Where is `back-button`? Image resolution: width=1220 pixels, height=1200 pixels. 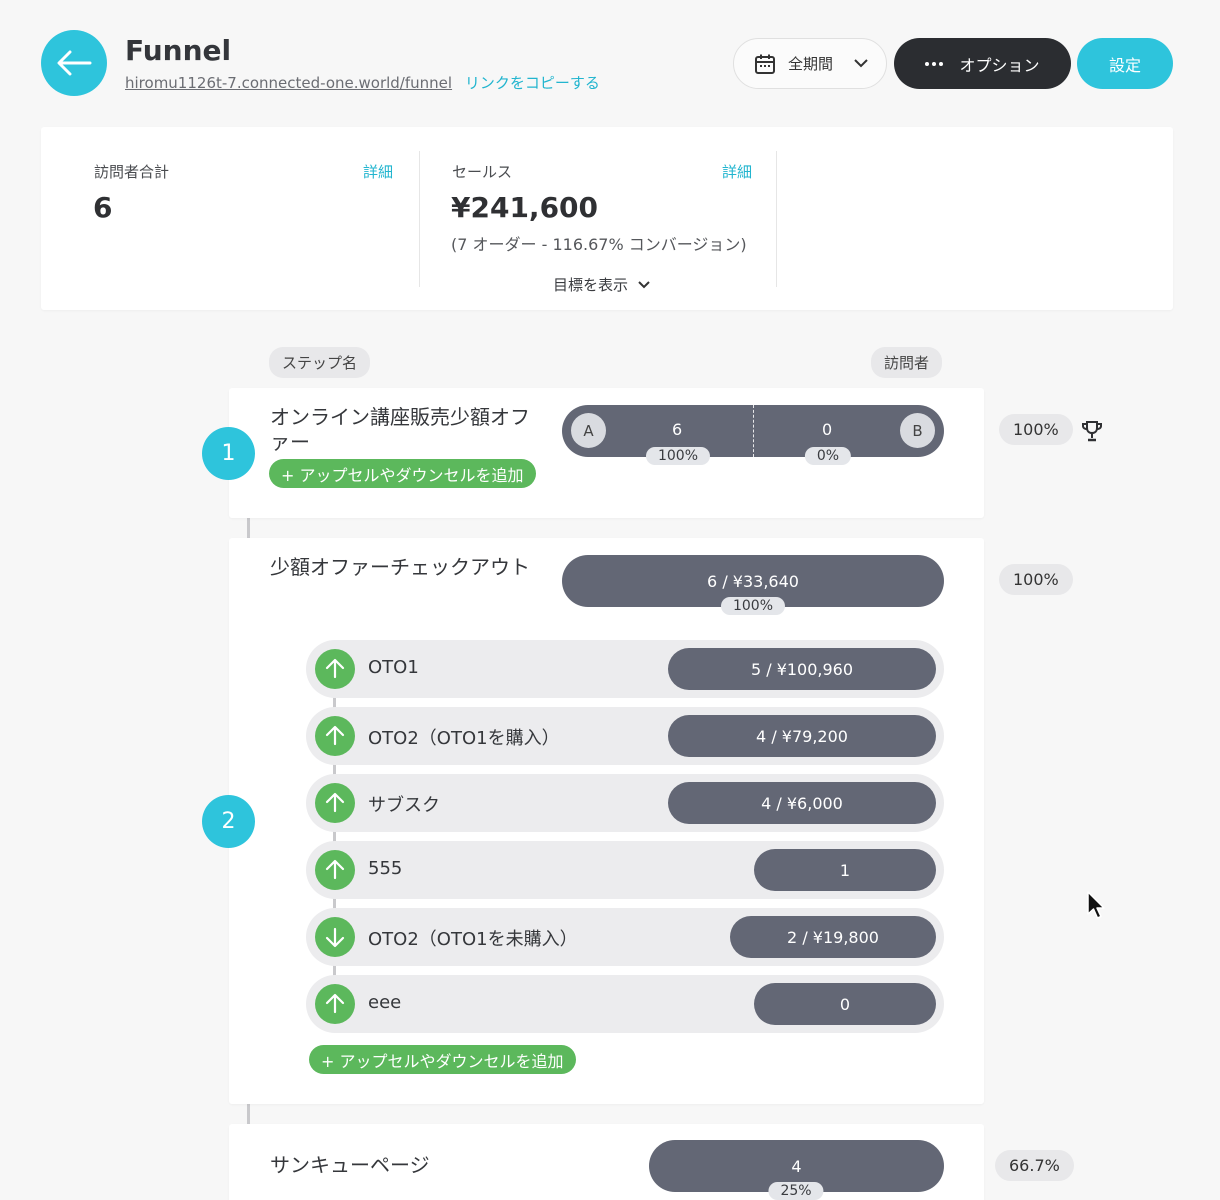 back-button is located at coordinates (74, 63).